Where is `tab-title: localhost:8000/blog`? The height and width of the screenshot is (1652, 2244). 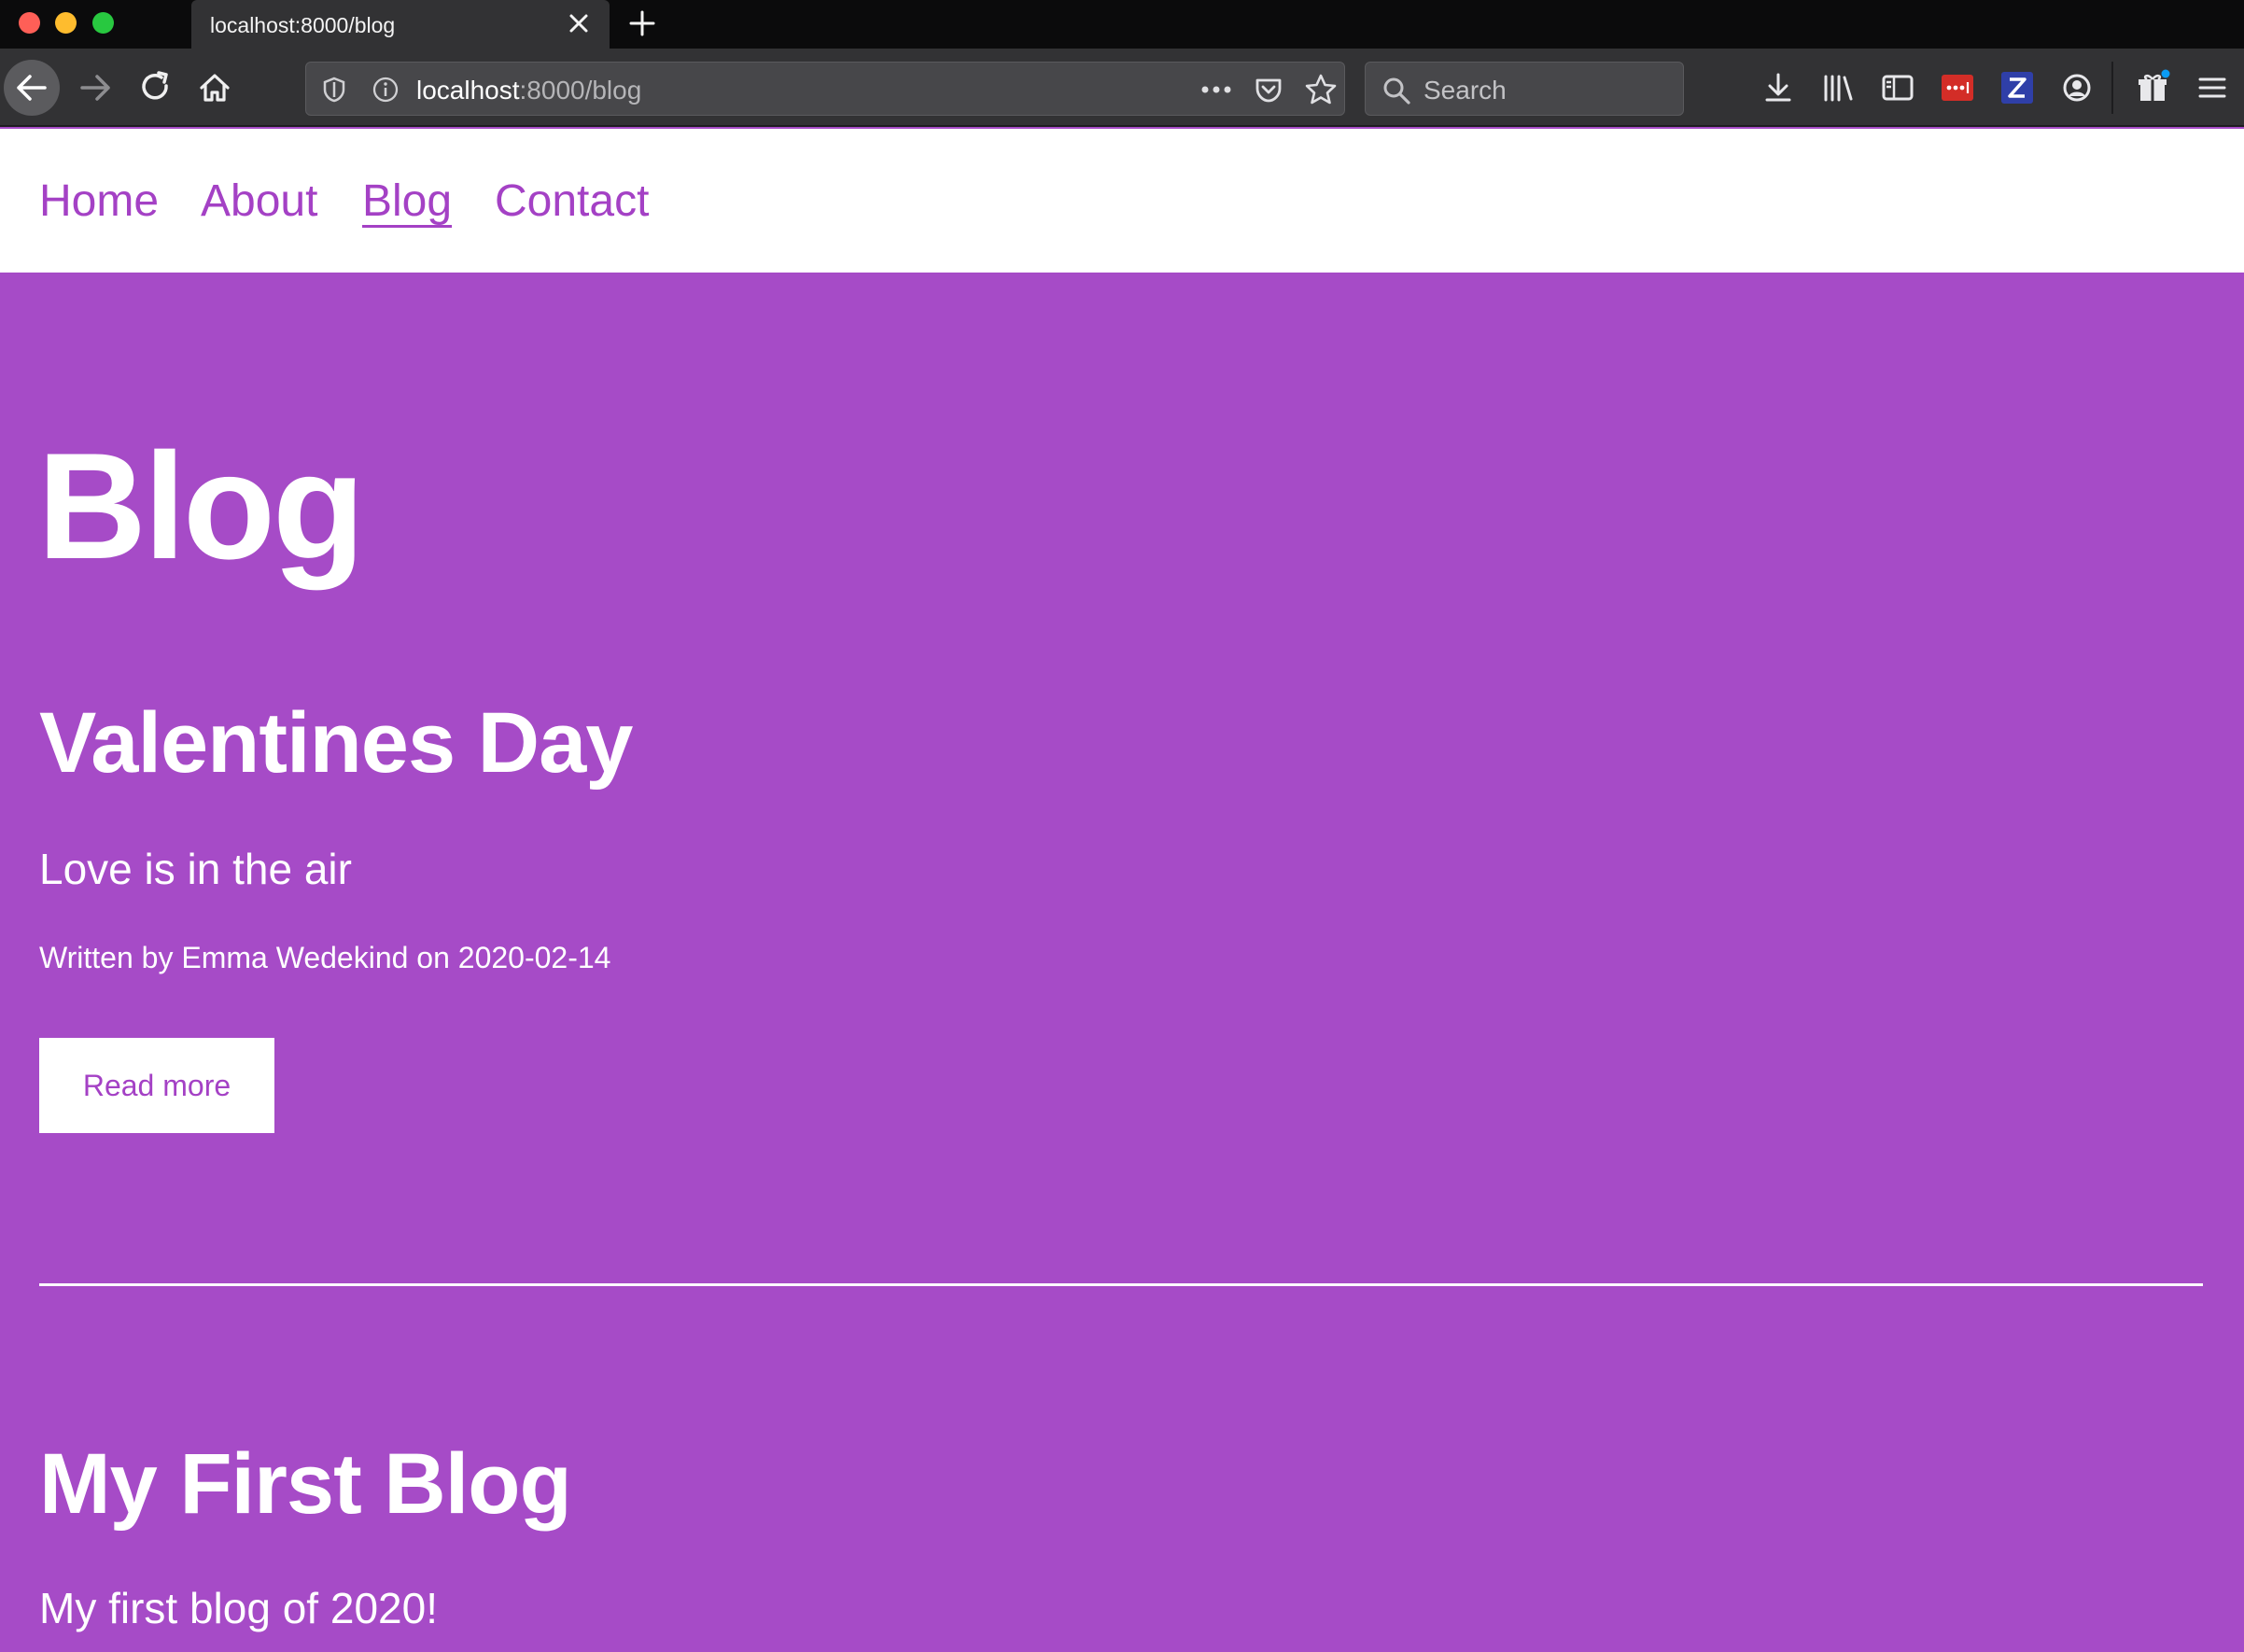 tab-title: localhost:8000/blog is located at coordinates (303, 25).